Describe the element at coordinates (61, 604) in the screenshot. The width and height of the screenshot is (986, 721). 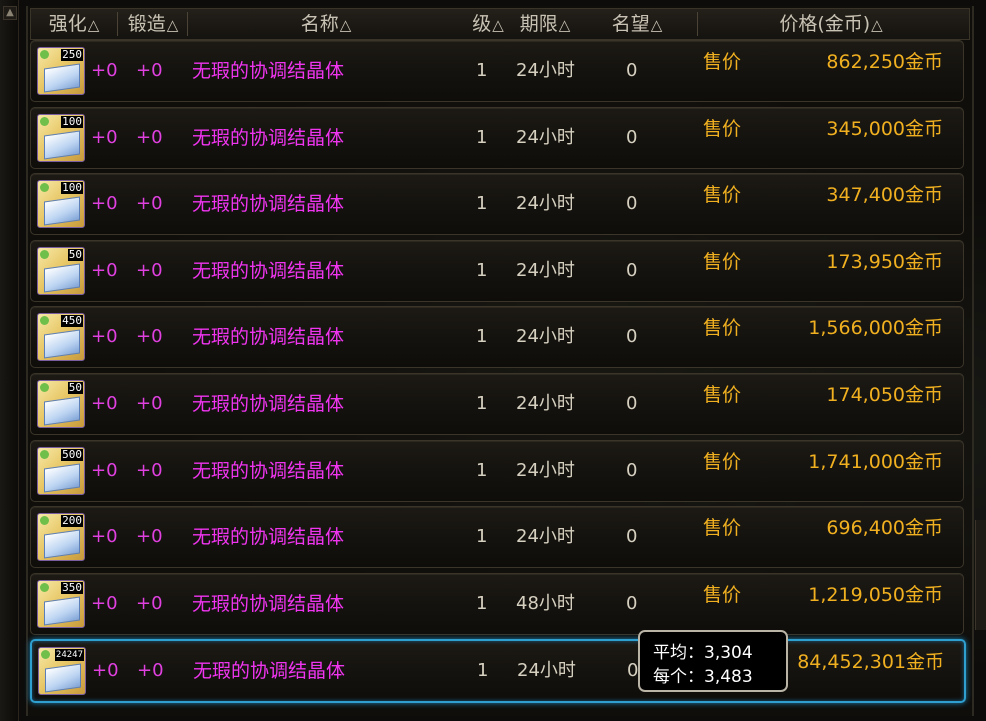
I see `crystal-book-icon: 350` at that location.